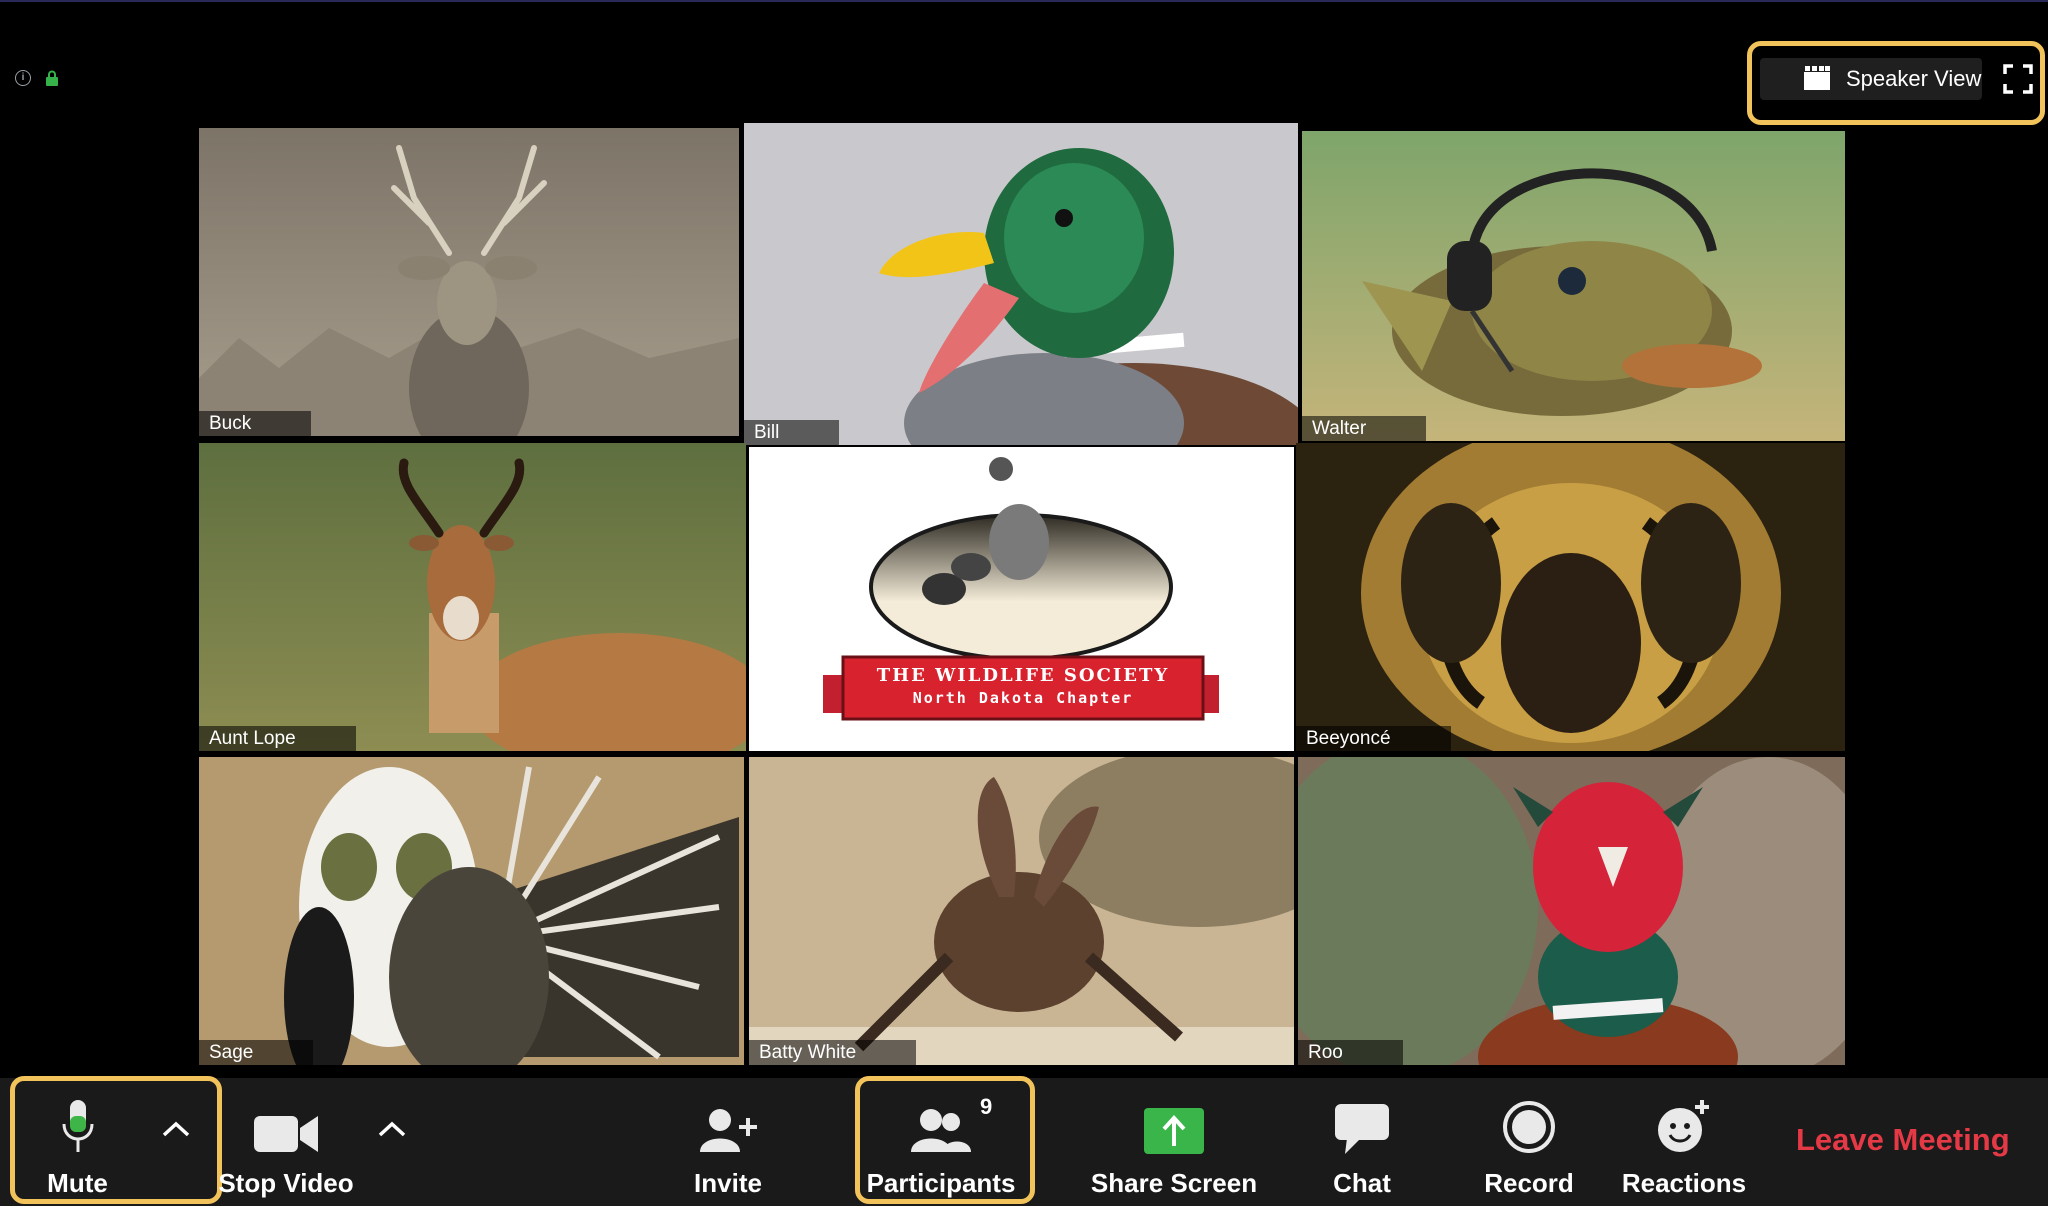 The width and height of the screenshot is (2048, 1210). Describe the element at coordinates (833, 1052) in the screenshot. I see `participant-name: Batty White` at that location.